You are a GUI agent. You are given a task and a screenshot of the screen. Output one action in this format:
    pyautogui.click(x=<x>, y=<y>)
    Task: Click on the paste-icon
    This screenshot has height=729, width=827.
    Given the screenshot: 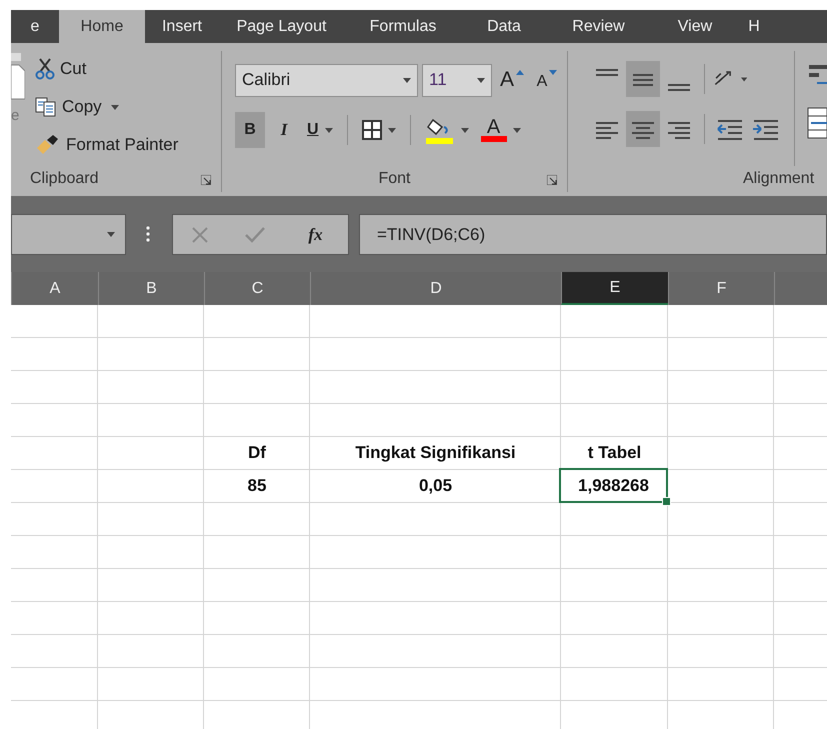 What is the action you would take?
    pyautogui.click(x=18, y=76)
    